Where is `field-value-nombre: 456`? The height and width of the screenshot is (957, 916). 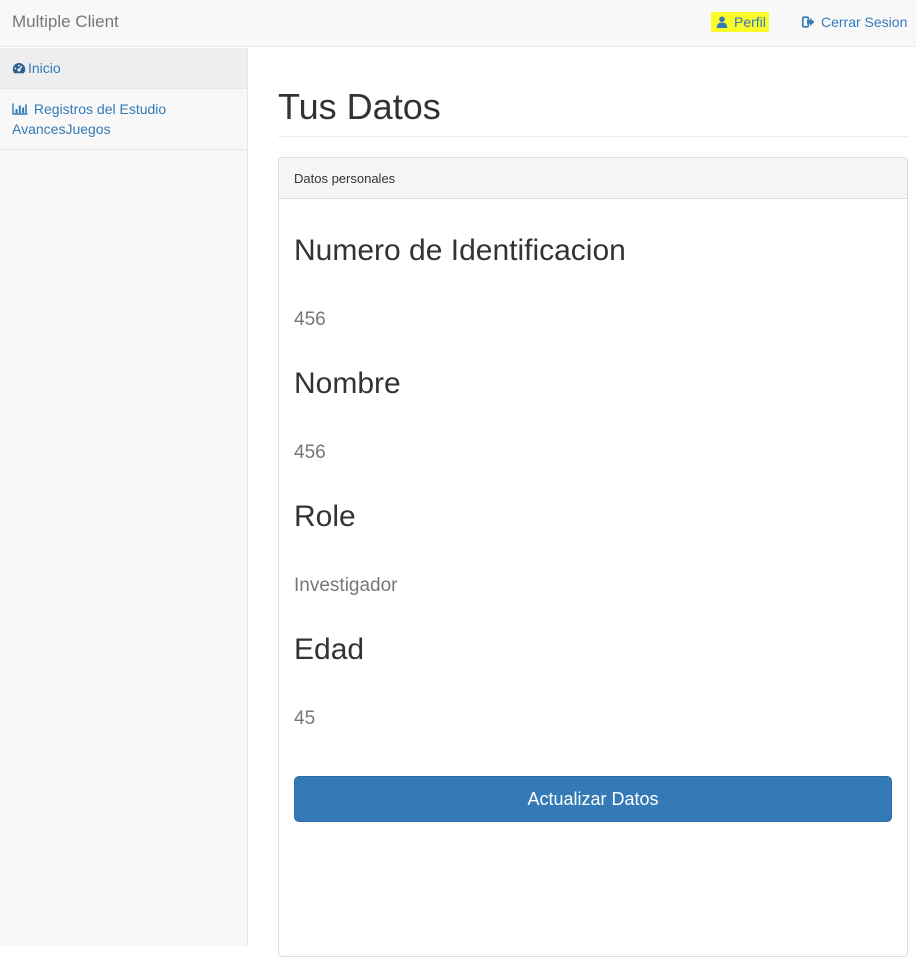 field-value-nombre: 456 is located at coordinates (310, 452).